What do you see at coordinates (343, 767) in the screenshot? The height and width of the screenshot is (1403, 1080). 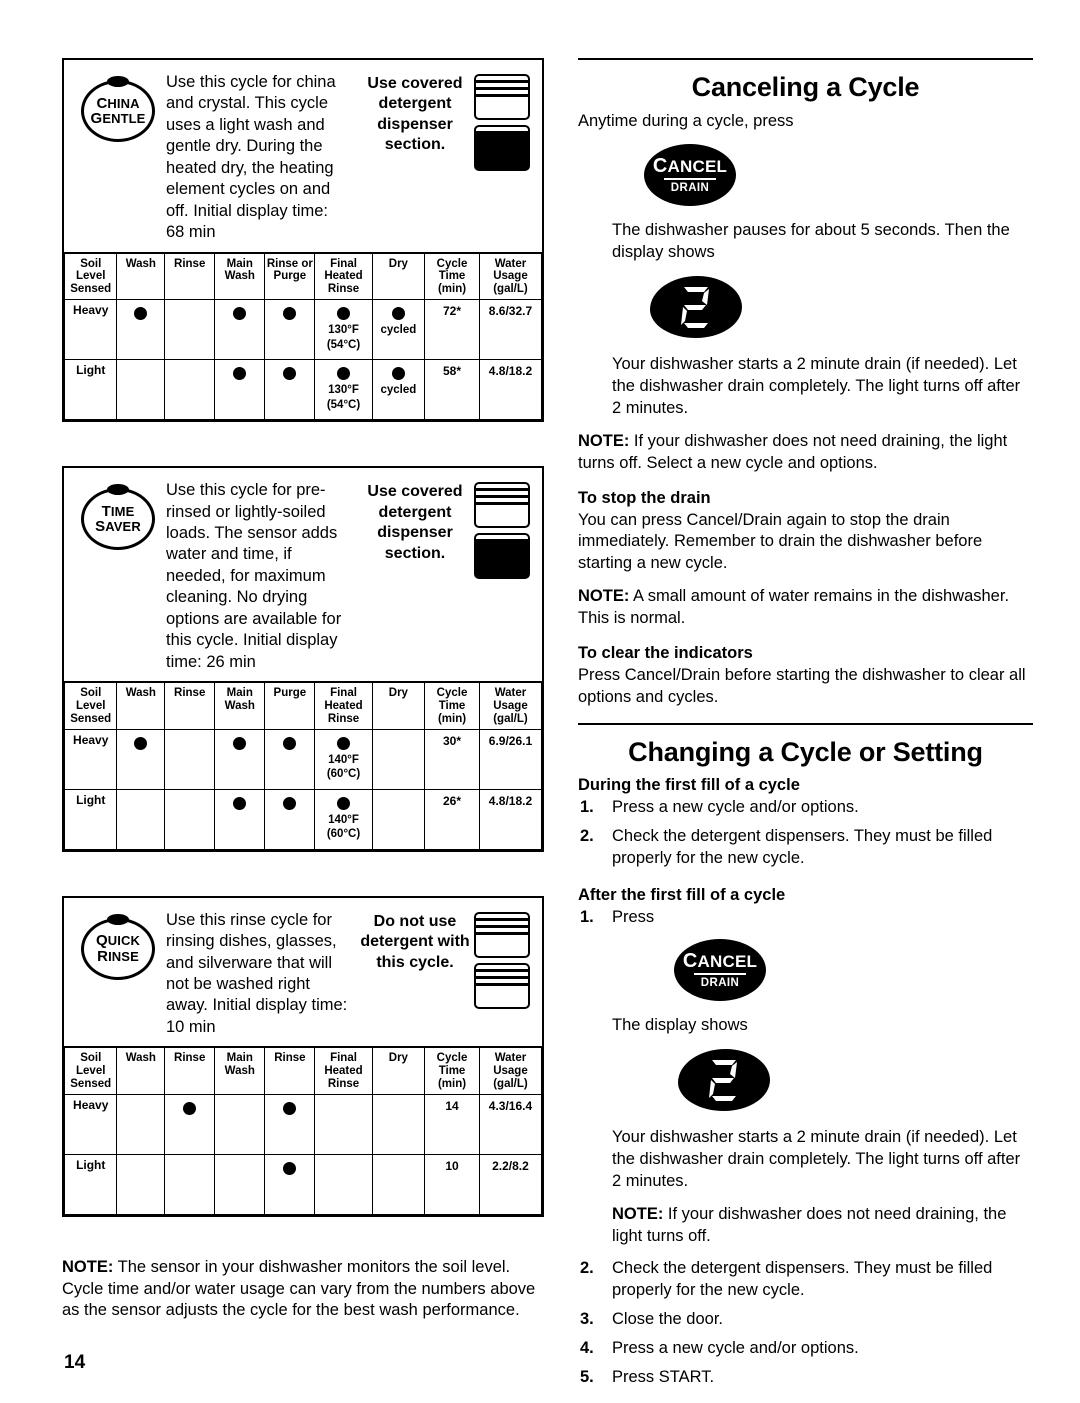 I see `final-rinse-temp: 140°F (60°C)` at bounding box center [343, 767].